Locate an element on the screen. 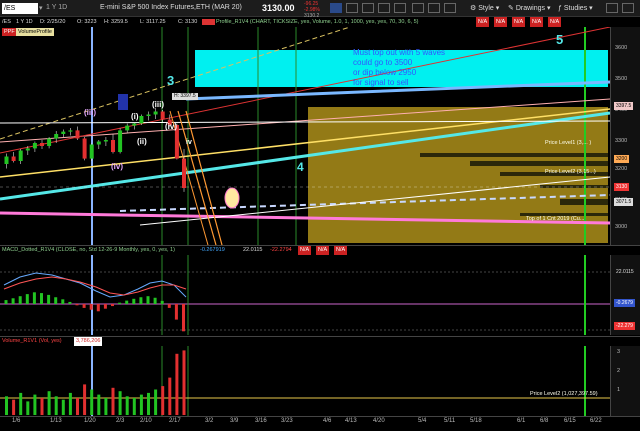 The height and width of the screenshot is (431, 640). drawings-menu-label: Drawings is located at coordinates (530, 8).